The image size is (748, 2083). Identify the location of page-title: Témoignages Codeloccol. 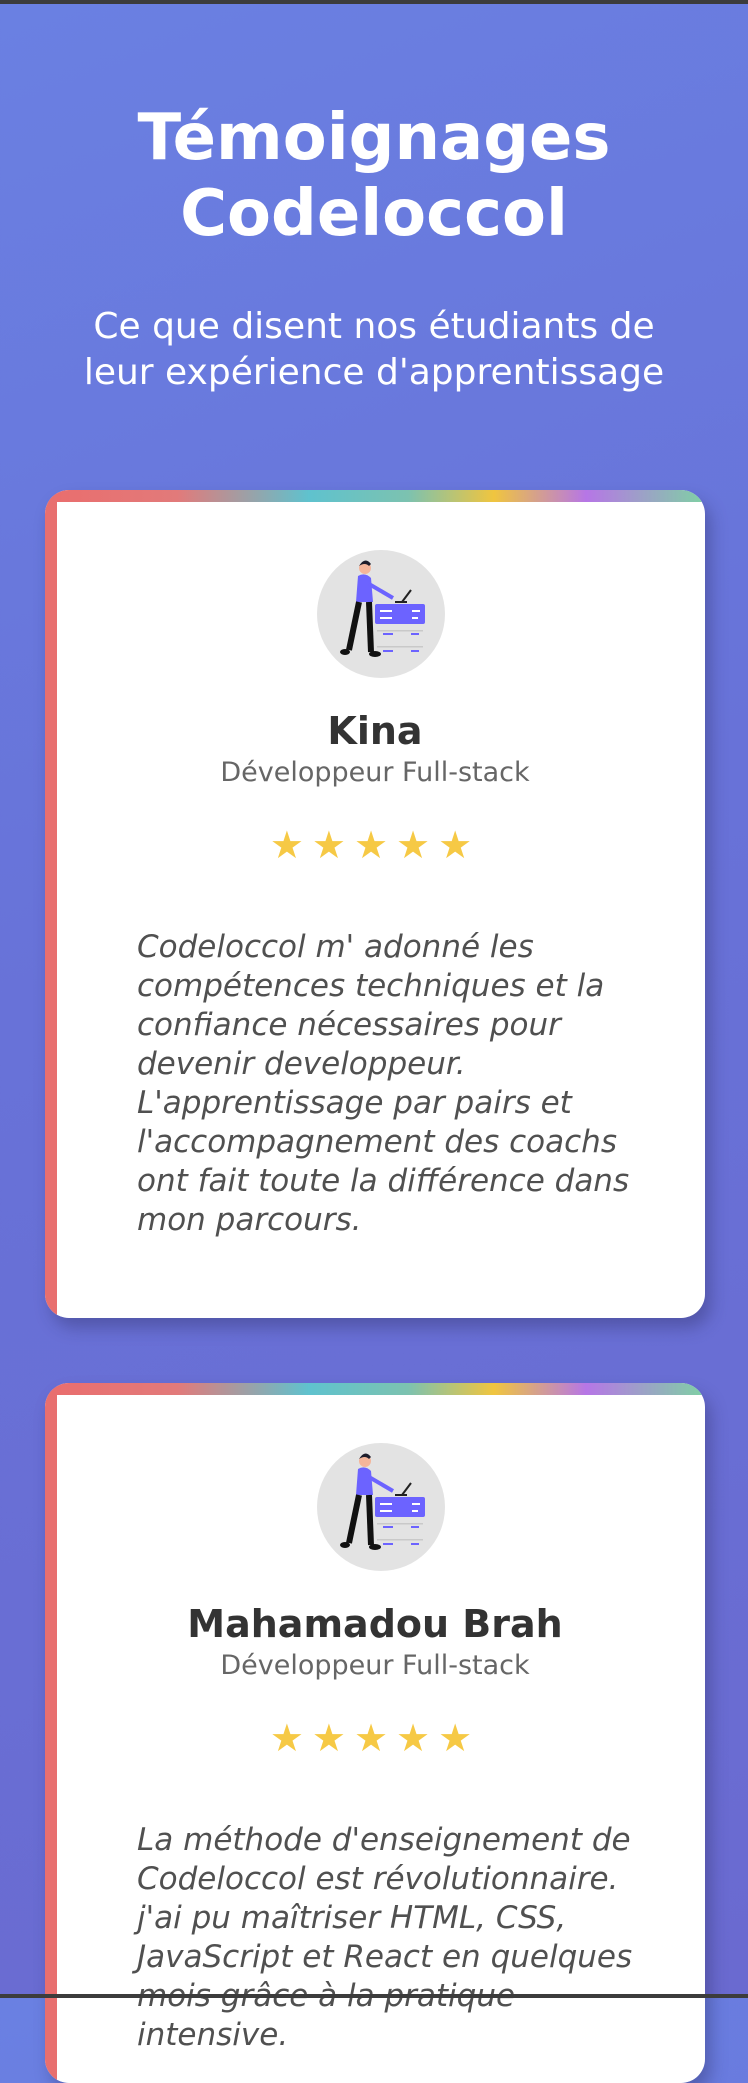
(374, 176).